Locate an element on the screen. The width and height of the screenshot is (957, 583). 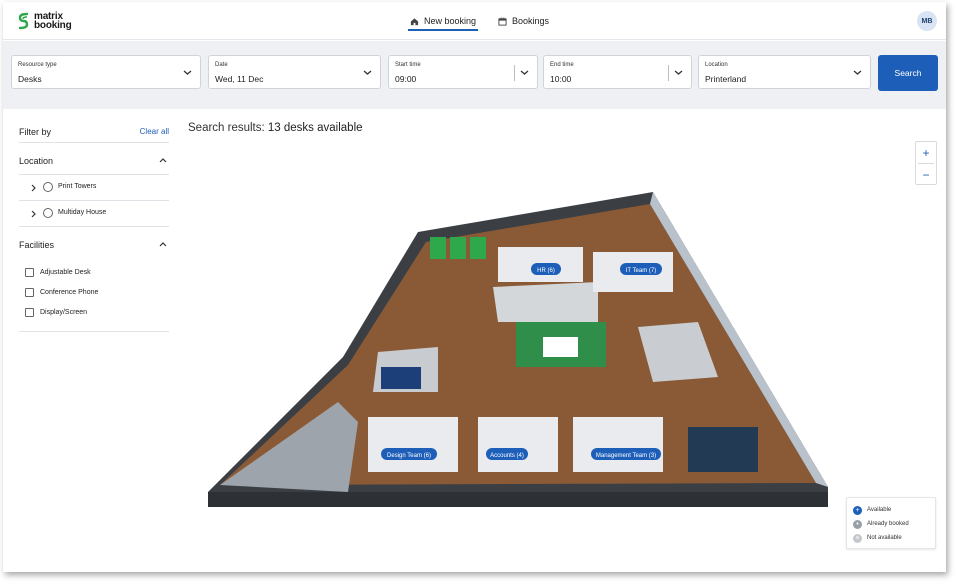
top-header: matrix booking New booking Bookings MB is located at coordinates (474, 21).